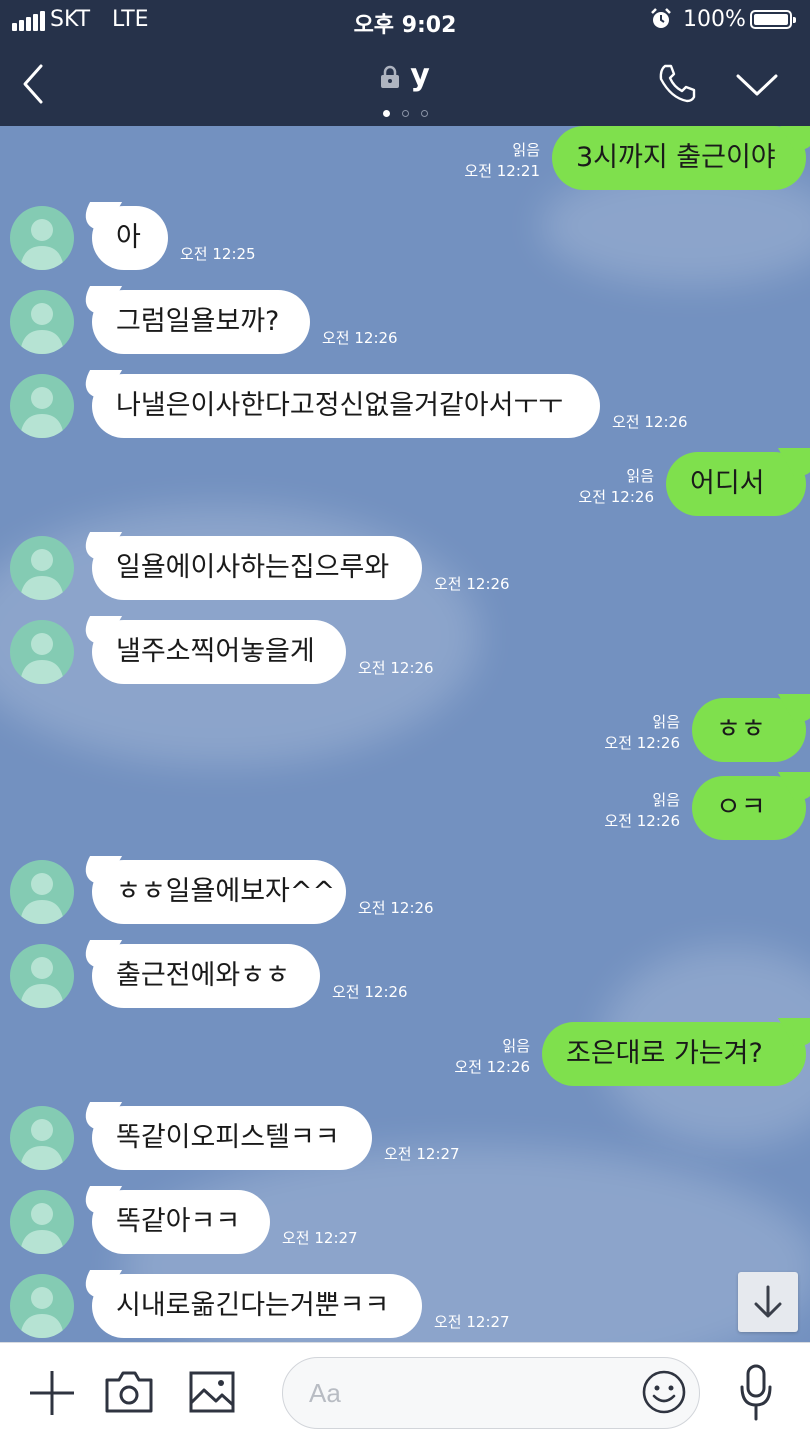 The image size is (810, 1440). I want to click on incoming-message: 시내로옮긴다는거뿐ㅋㅋ 오전 12:27, so click(405, 1306).